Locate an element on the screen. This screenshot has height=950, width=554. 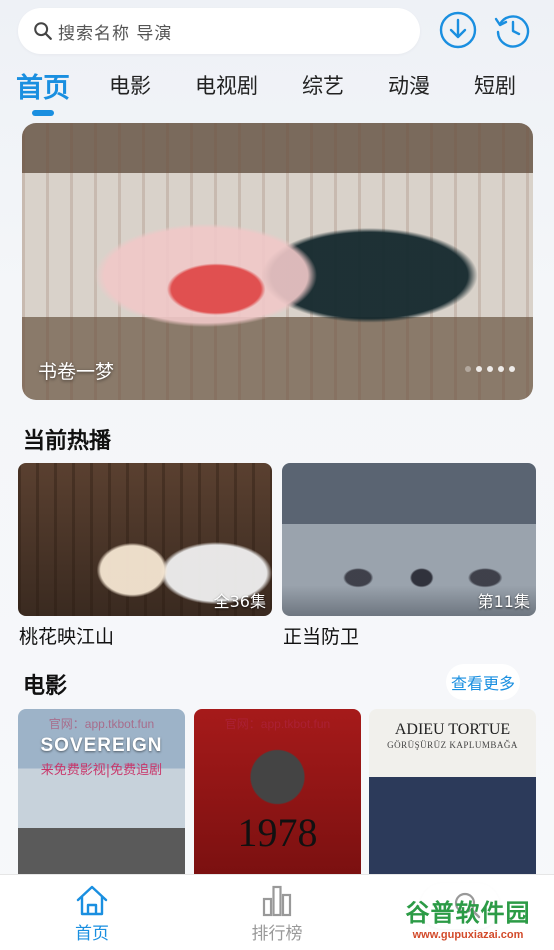
site-watermark: 谷普软件园 www.gupuxiazai.com is located at coordinates (468, 924).